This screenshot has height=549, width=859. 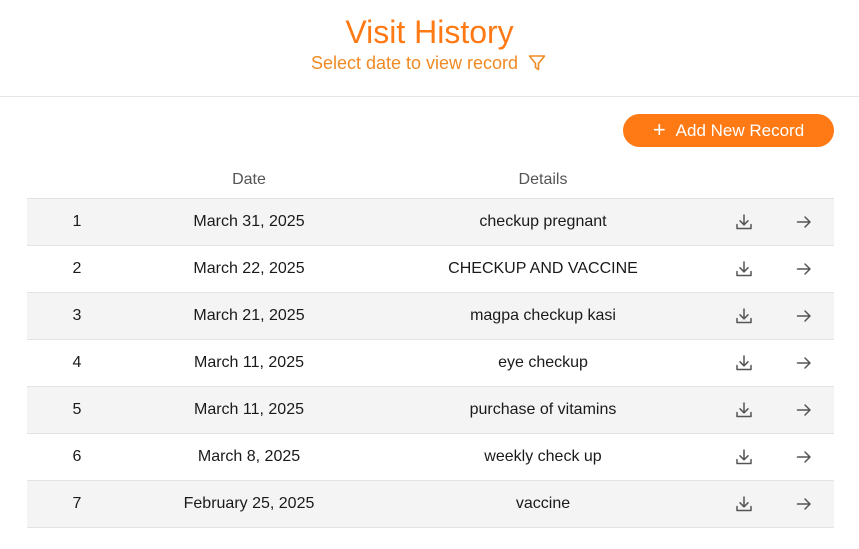 I want to click on table-row: 2 March 22, 2025 CHECKUP AND VACCINE, so click(x=430, y=269).